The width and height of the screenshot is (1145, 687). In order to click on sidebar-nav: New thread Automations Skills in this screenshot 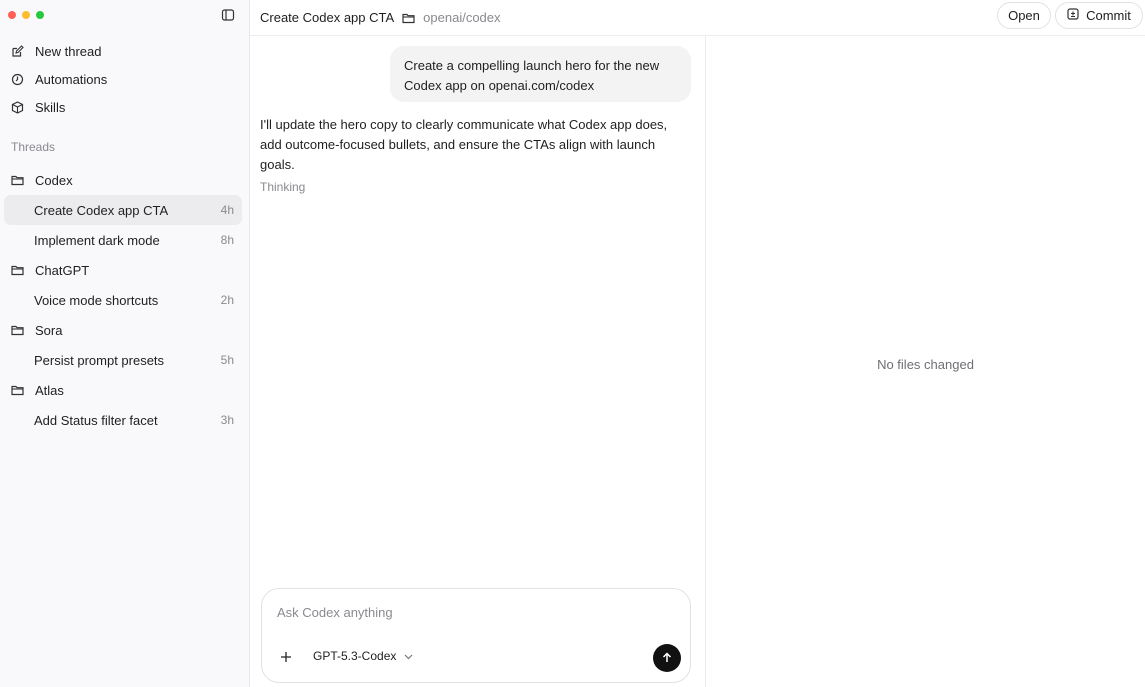, I will do `click(125, 79)`.